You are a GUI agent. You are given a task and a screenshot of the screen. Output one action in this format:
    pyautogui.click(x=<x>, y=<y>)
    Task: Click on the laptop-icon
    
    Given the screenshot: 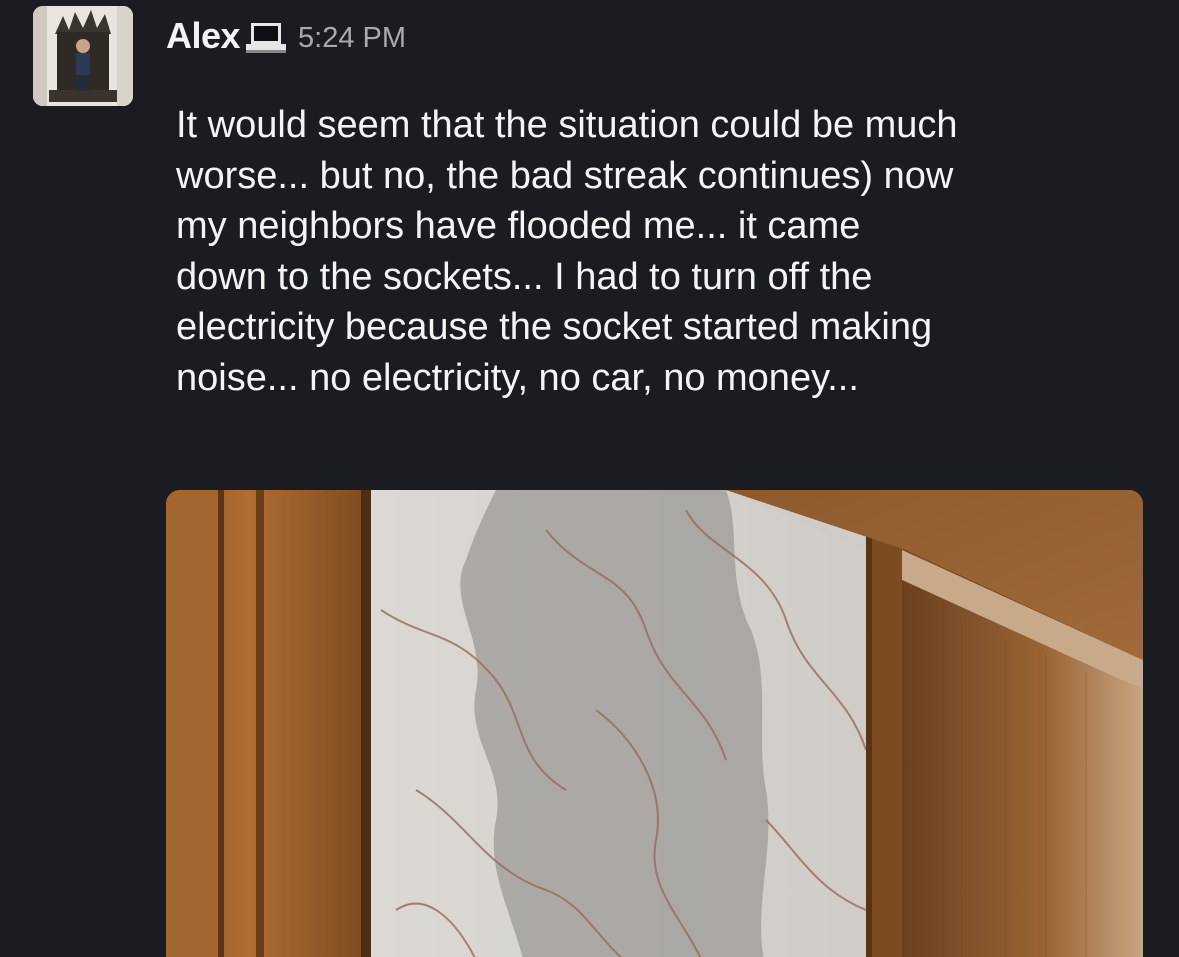 What is the action you would take?
    pyautogui.click(x=266, y=38)
    